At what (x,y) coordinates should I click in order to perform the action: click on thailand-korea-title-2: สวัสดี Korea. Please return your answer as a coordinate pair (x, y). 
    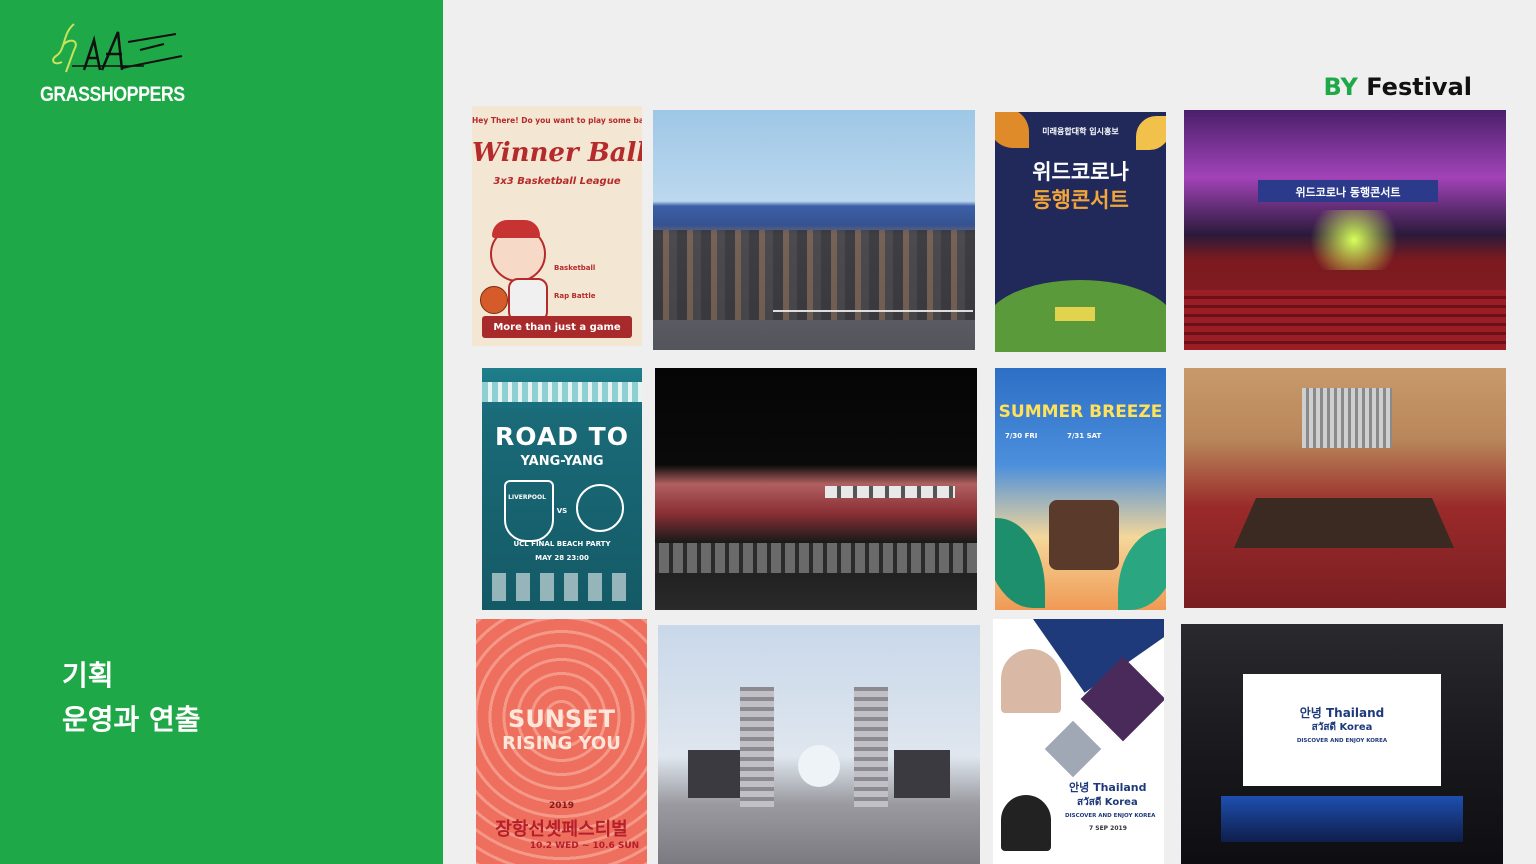
    Looking at the image, I should click on (1107, 802).